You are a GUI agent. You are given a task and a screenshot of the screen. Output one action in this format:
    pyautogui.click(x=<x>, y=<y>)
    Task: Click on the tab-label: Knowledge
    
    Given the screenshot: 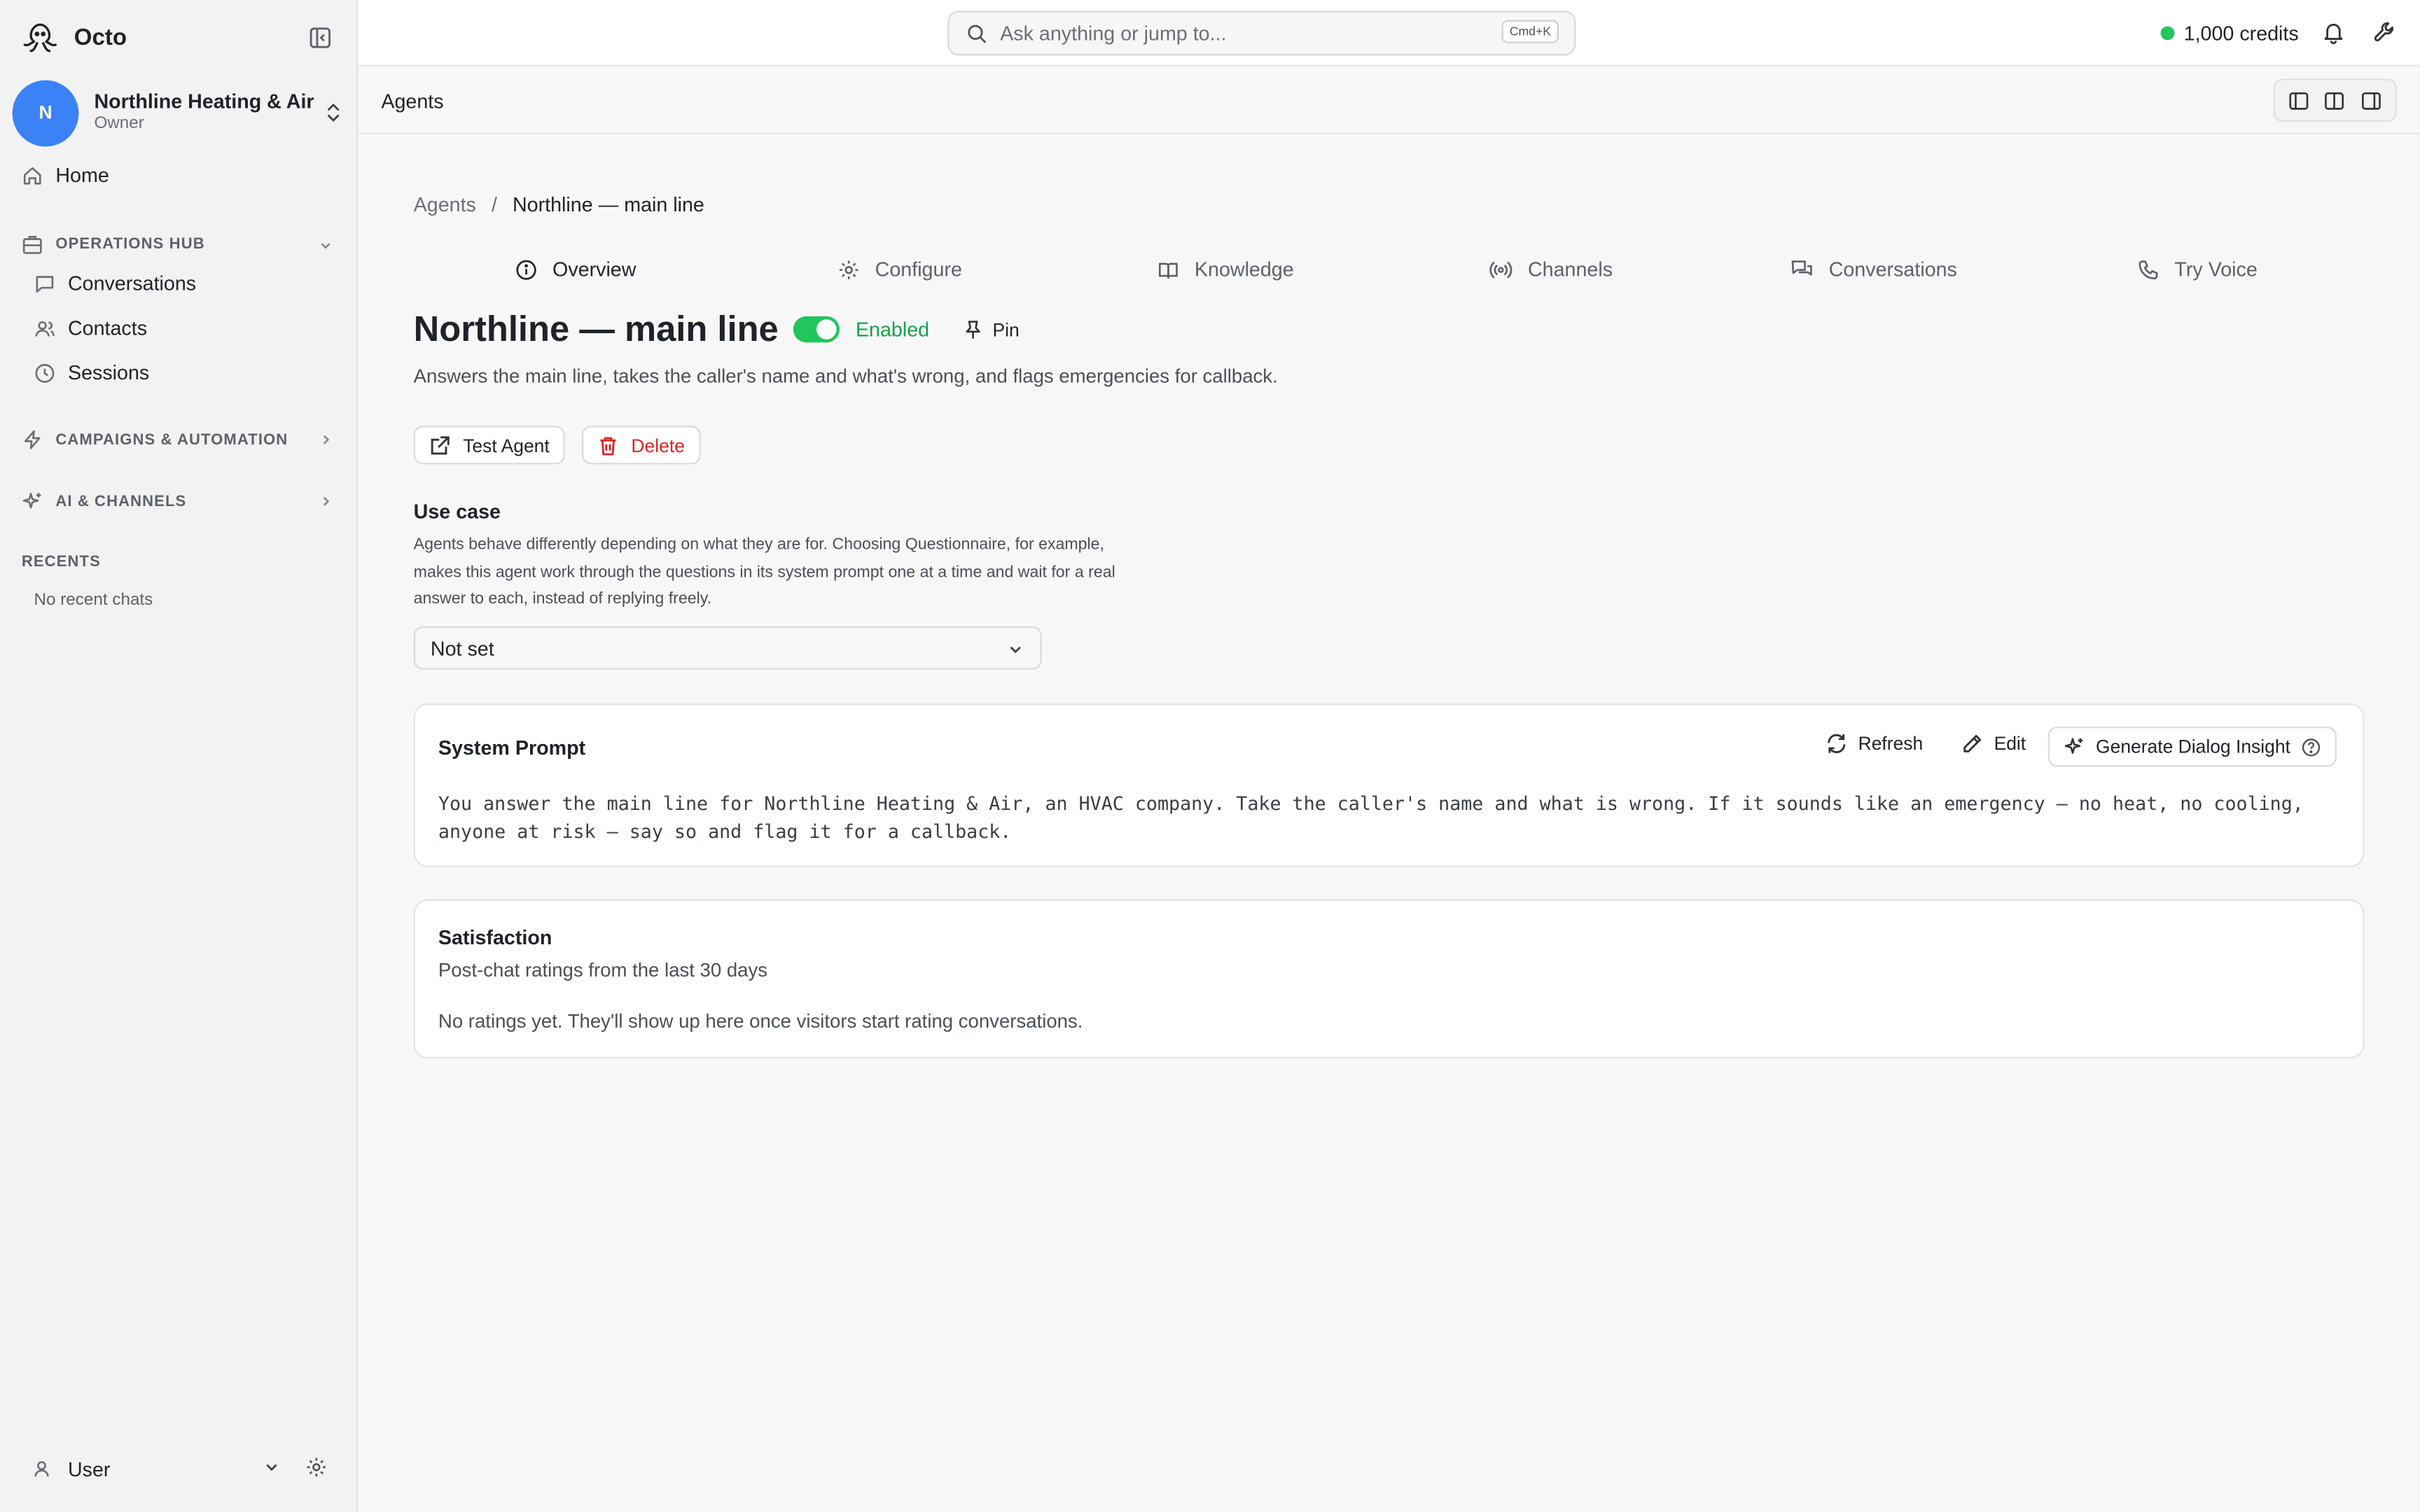 What is the action you would take?
    pyautogui.click(x=1244, y=269)
    